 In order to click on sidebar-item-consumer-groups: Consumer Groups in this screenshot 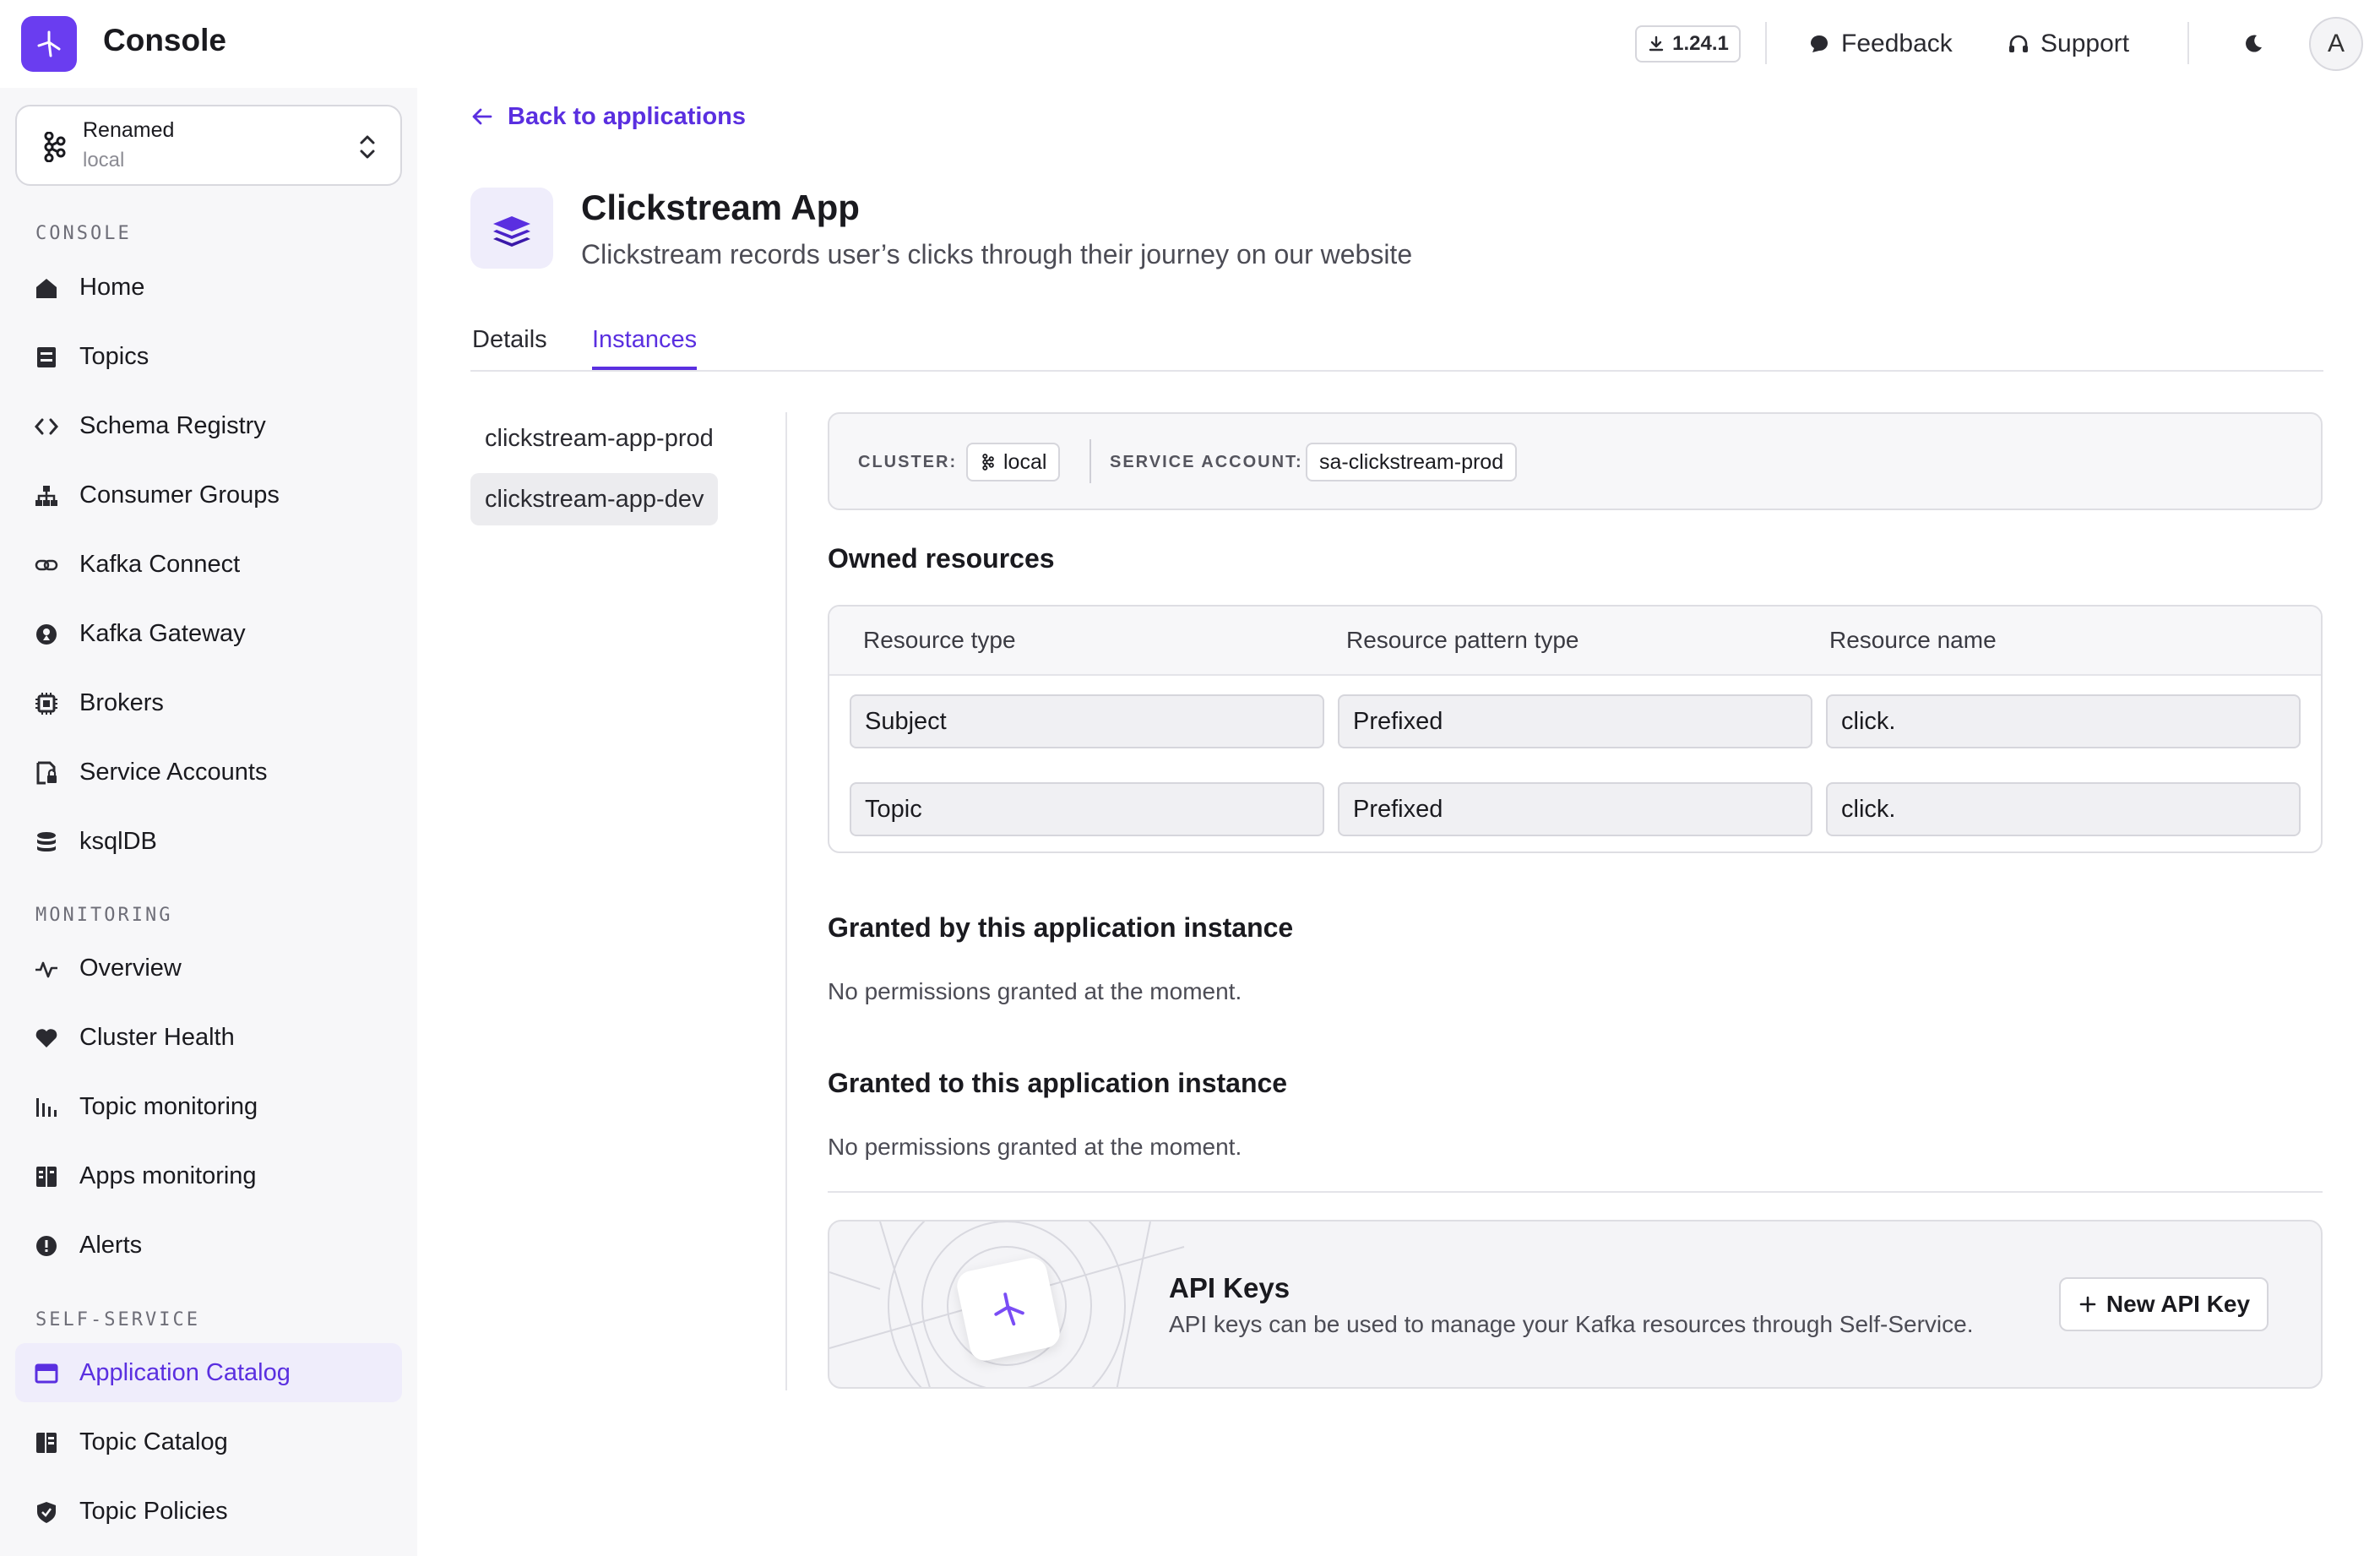, I will do `click(208, 495)`.